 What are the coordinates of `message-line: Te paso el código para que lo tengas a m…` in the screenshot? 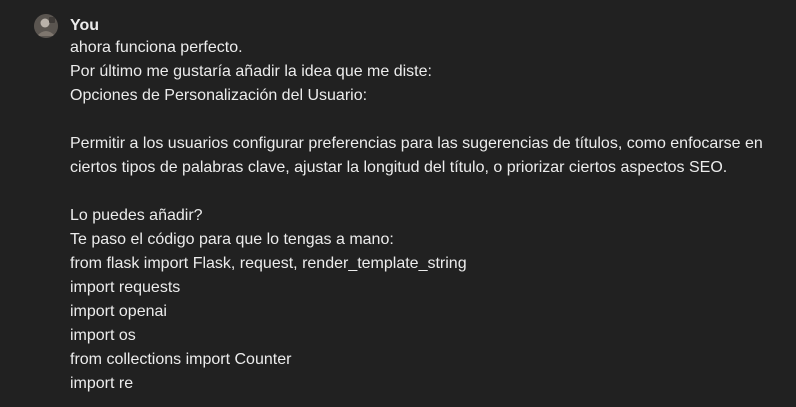 It's located at (232, 239).